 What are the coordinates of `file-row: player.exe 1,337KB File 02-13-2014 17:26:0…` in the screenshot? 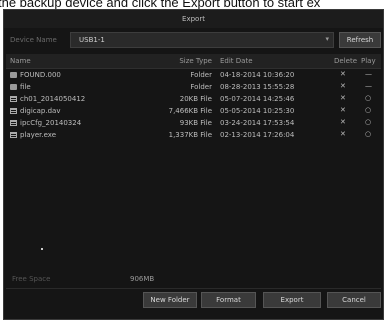 It's located at (193, 135).